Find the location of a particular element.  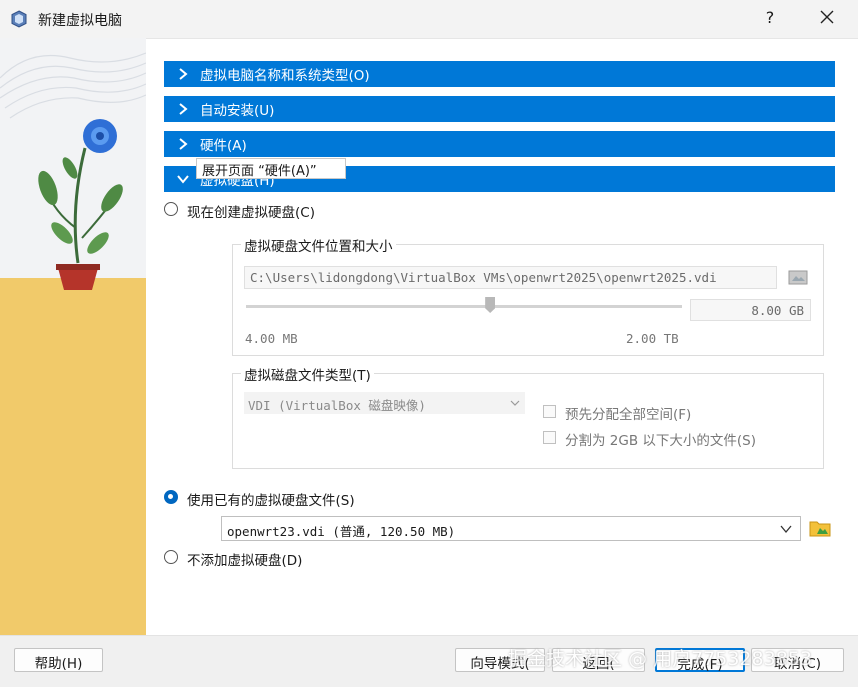

create-disk-label: 现在创建虚拟硬盘(C) is located at coordinates (251, 213).